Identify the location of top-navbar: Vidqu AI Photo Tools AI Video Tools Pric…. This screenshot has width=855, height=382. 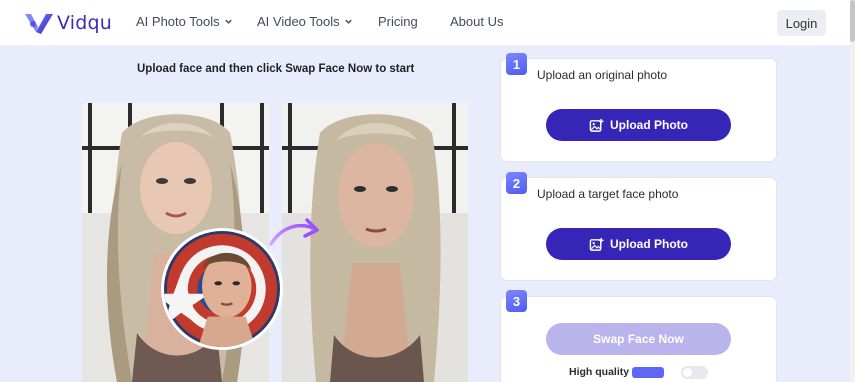
(427, 23).